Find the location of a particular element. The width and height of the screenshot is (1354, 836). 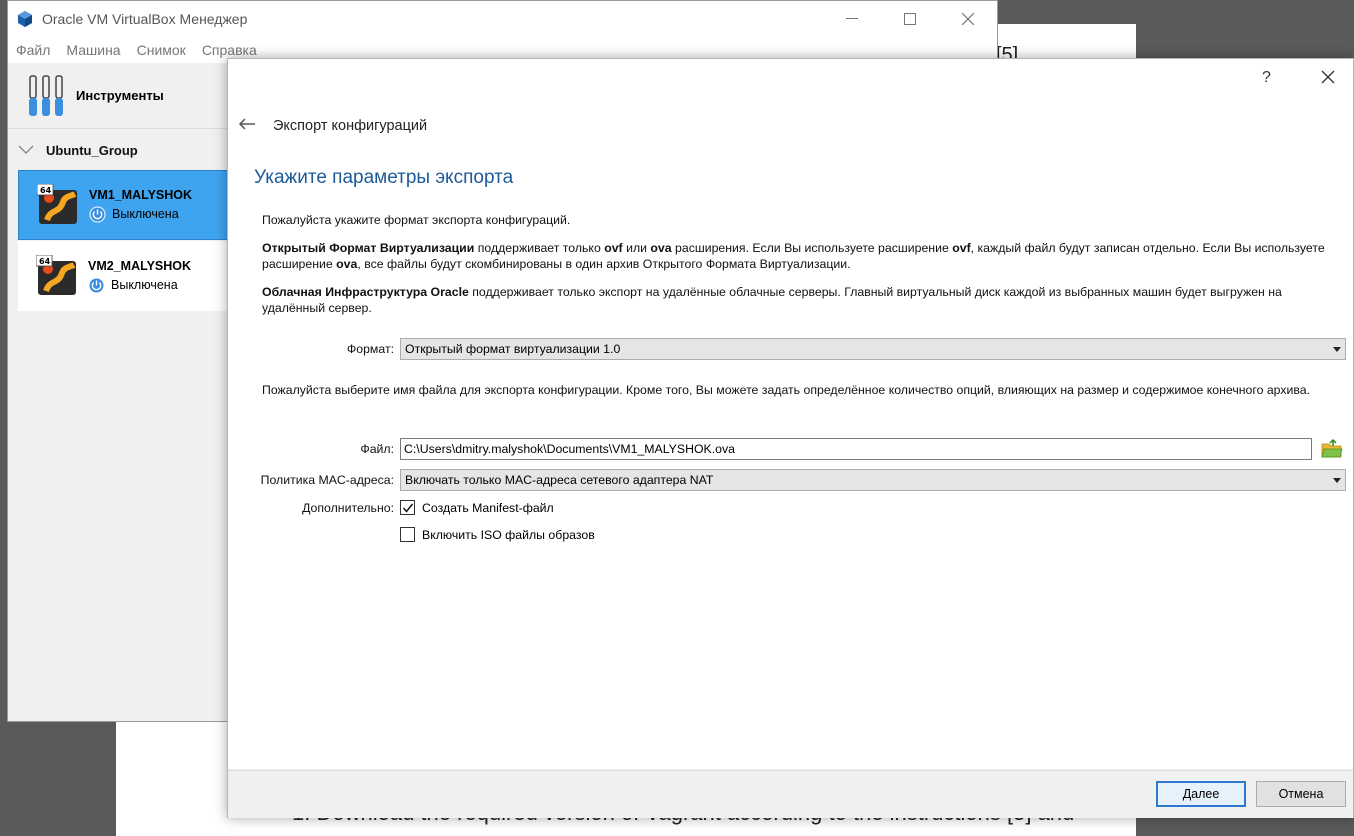

tools-label: Инструменты is located at coordinates (120, 95).